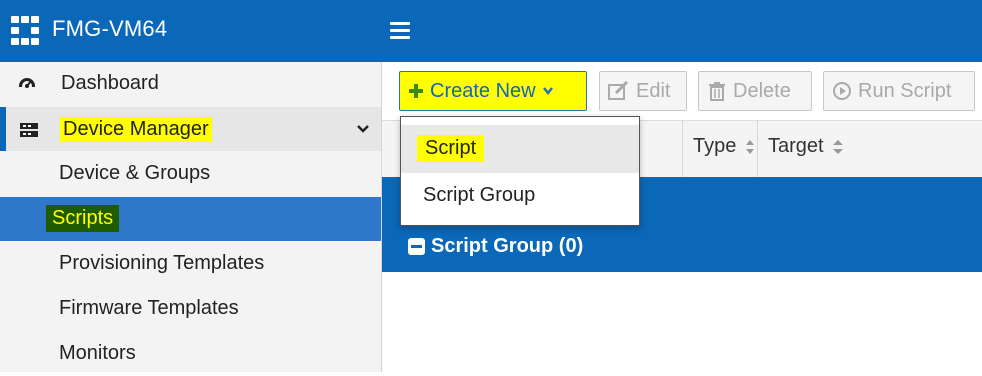 This screenshot has height=376, width=982. Describe the element at coordinates (842, 91) in the screenshot. I see `play-circle-icon` at that location.